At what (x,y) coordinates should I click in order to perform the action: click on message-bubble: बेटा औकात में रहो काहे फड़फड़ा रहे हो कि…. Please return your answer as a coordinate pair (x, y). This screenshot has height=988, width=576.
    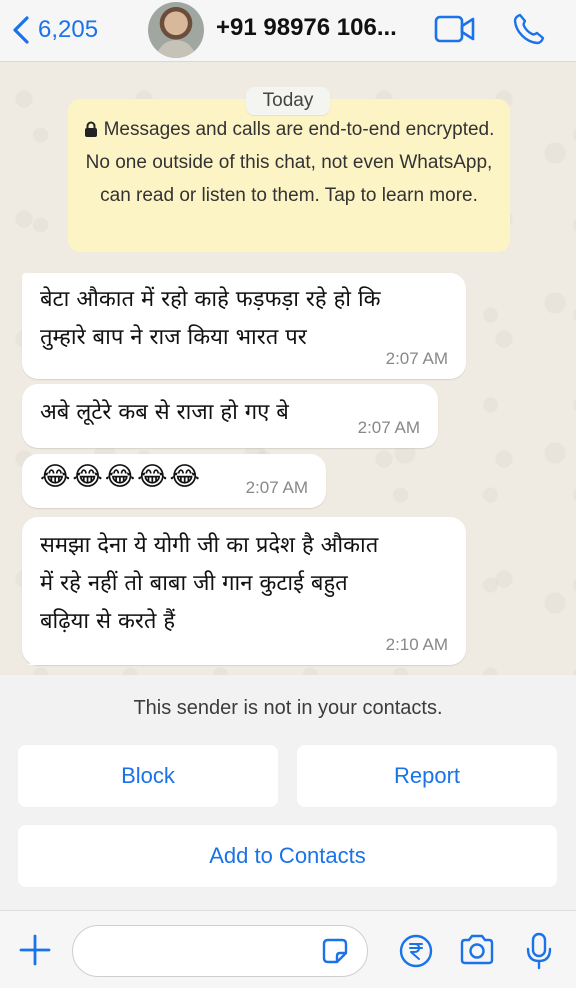
    Looking at the image, I should click on (244, 326).